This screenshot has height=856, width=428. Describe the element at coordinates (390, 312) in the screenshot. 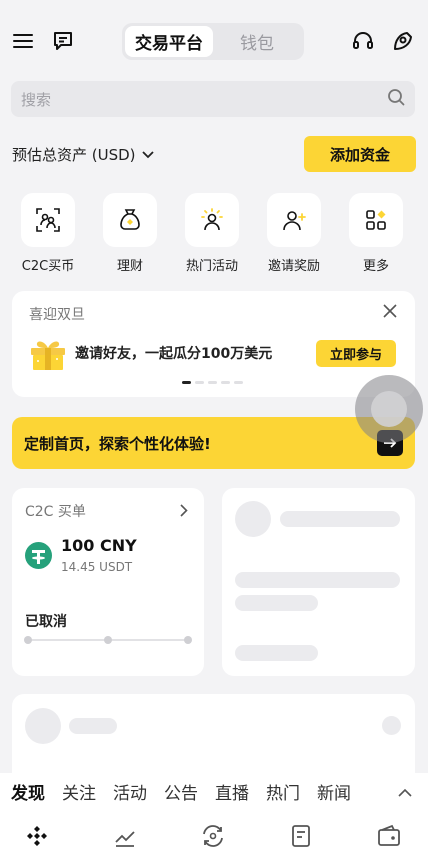

I see `close-icon` at that location.